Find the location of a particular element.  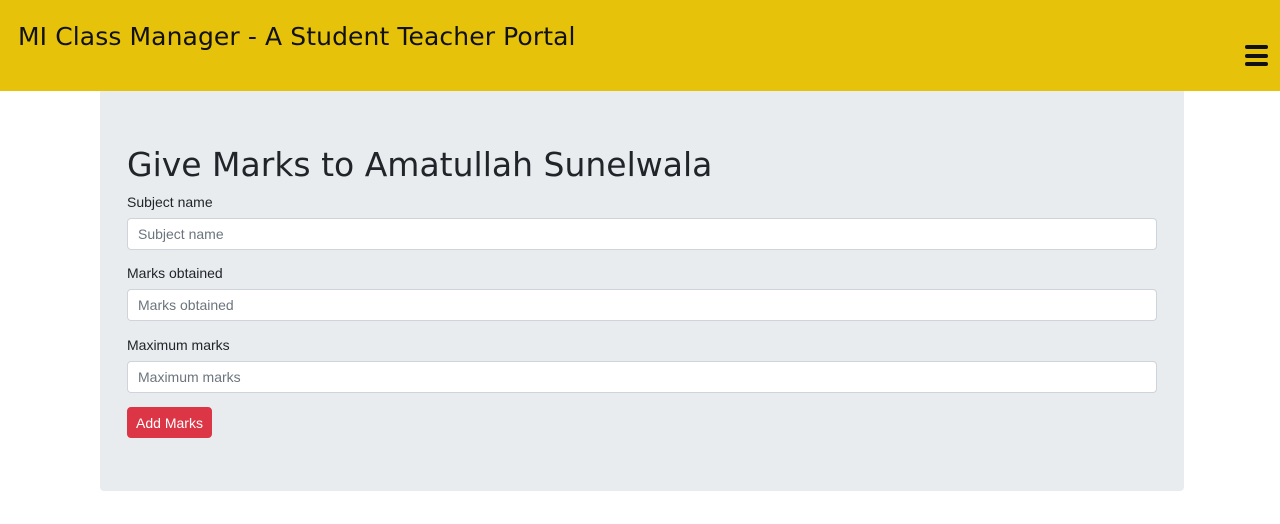

hamburger-menu-icon is located at coordinates (1256, 55).